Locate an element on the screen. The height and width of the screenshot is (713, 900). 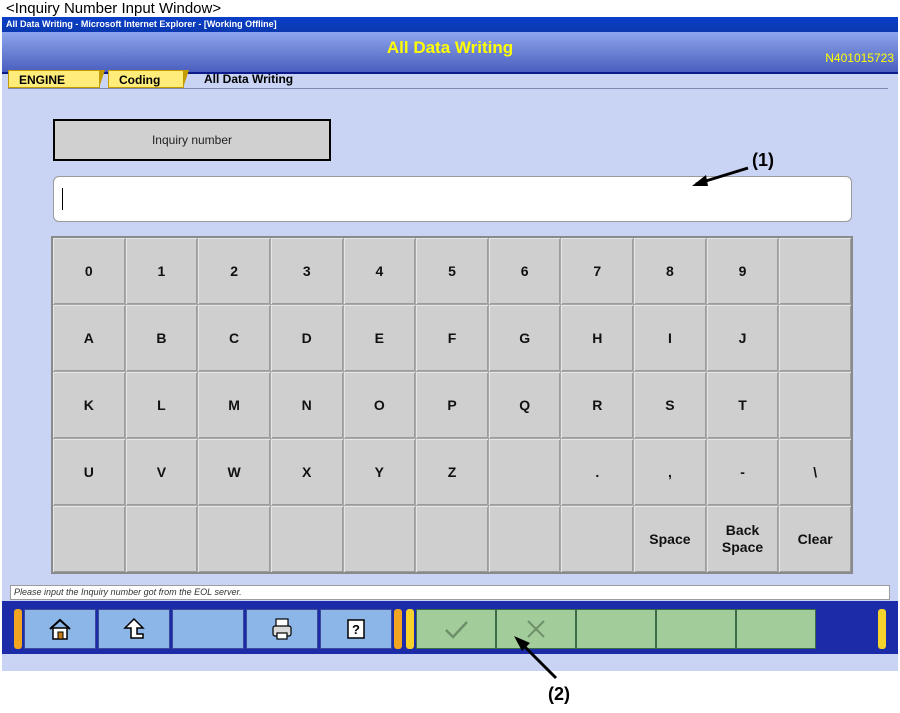
key-5: 5 is located at coordinates (452, 271).